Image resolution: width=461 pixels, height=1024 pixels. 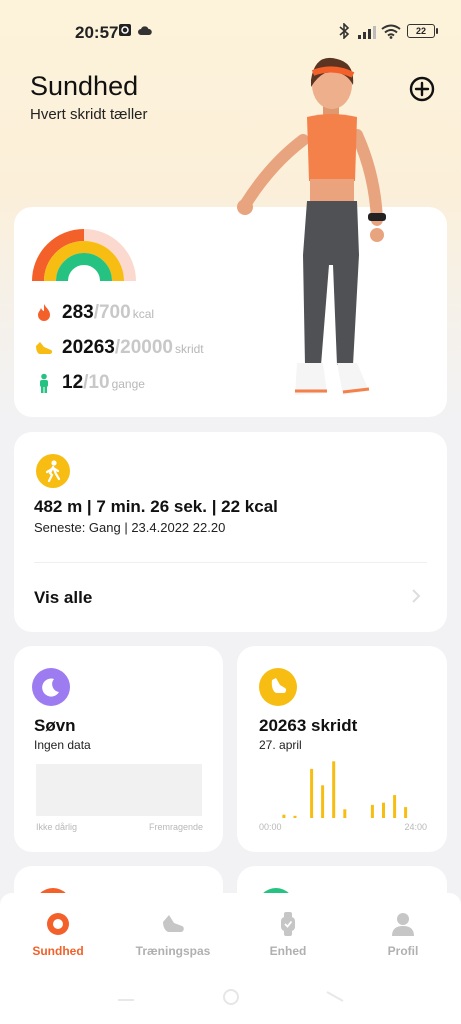 I want to click on nav-item-profile: Profil, so click(x=403, y=934).